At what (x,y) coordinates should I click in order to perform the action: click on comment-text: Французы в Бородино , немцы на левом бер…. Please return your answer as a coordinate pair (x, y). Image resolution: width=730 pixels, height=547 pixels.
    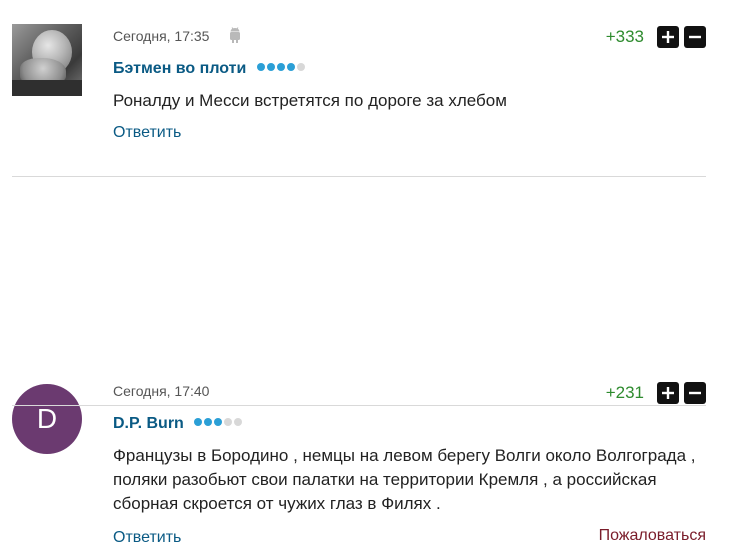
    Looking at the image, I should click on (404, 479).